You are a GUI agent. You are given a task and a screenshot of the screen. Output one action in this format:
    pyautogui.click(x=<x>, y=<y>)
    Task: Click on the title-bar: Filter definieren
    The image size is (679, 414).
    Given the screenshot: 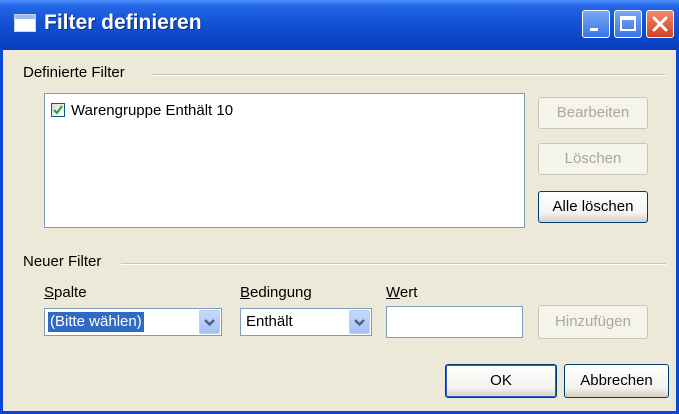 What is the action you would take?
    pyautogui.click(x=339, y=25)
    